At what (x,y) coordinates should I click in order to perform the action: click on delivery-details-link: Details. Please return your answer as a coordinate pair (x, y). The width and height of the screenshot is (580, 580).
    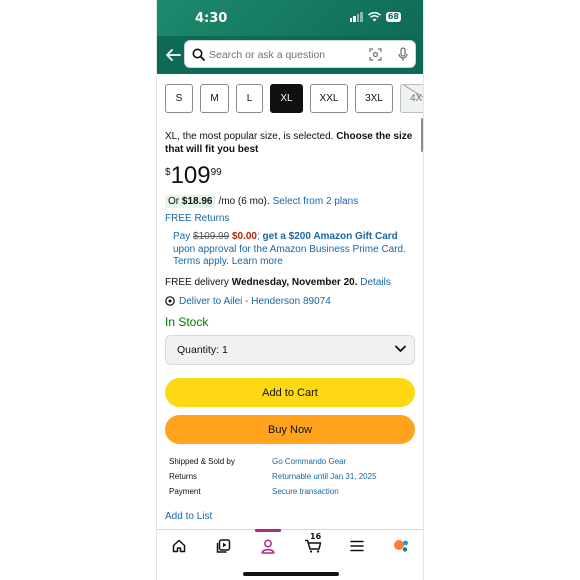
    Looking at the image, I should click on (375, 282).